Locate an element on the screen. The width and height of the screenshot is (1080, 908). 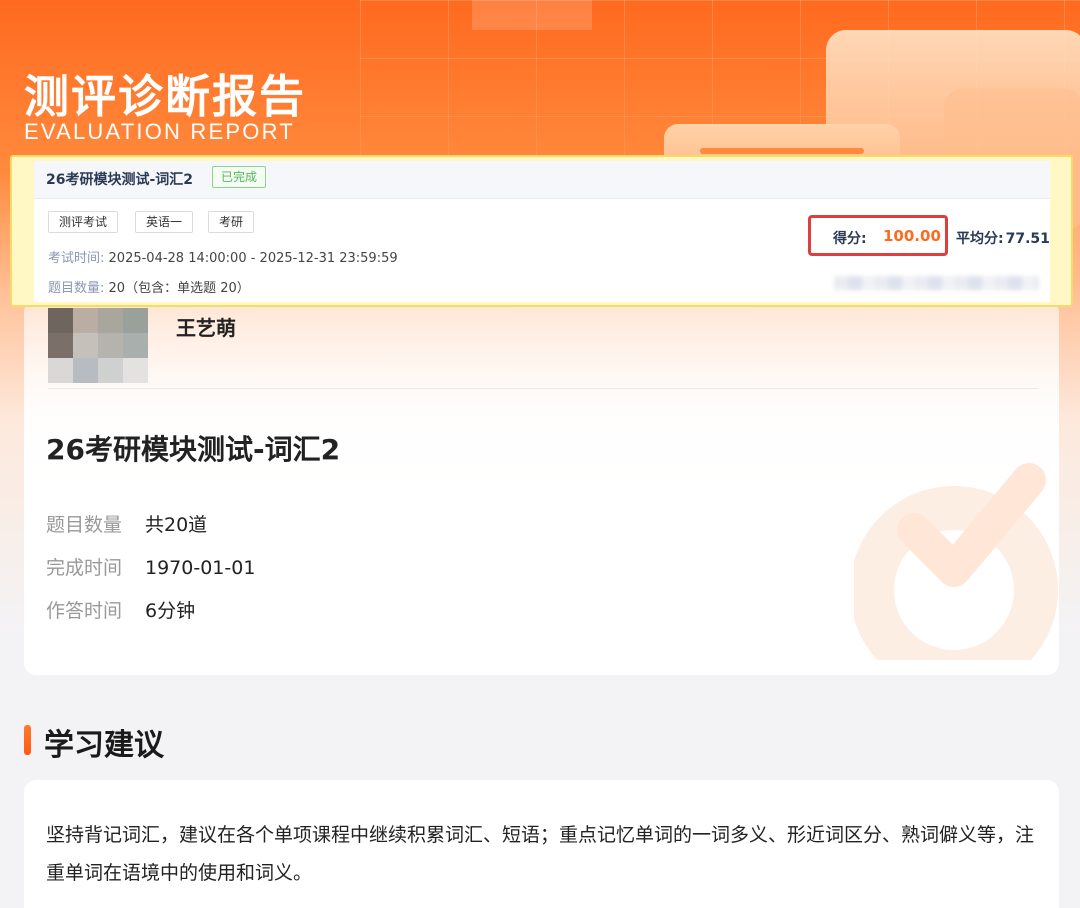
stat-label: 完成时间 is located at coordinates (84, 568).